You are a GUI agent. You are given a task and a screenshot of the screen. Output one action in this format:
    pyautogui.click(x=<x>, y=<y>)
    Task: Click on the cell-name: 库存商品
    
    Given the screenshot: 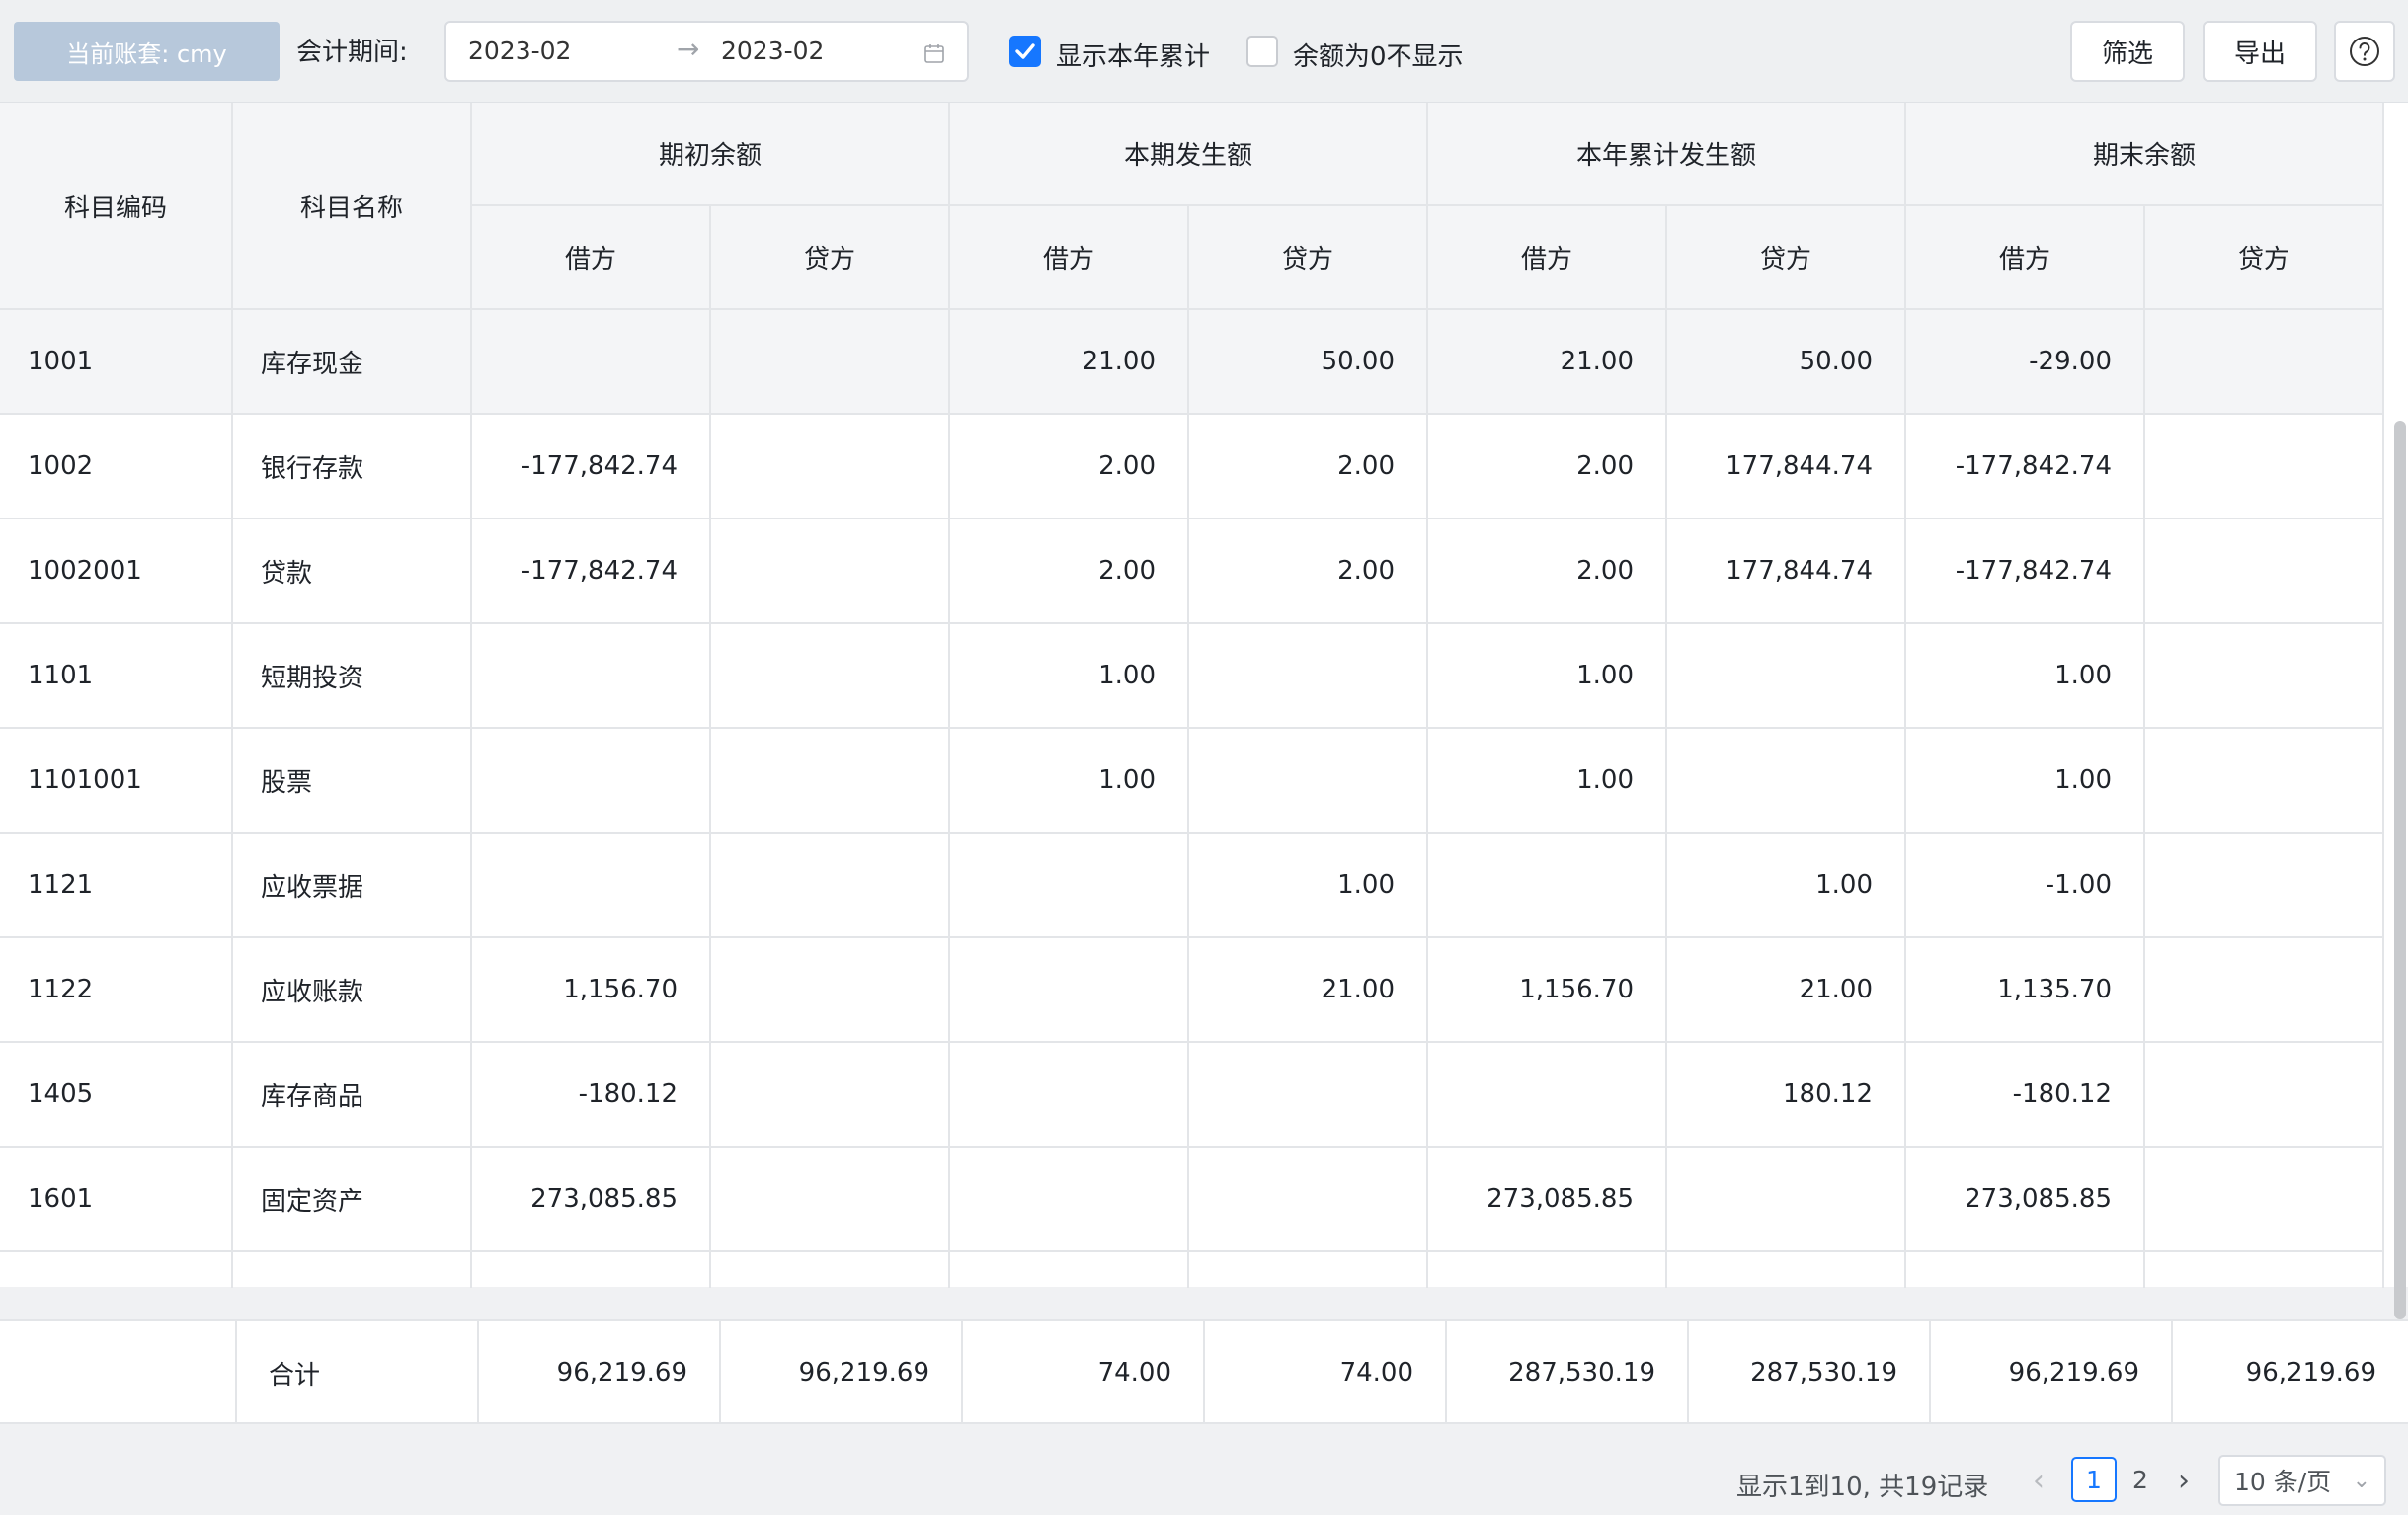 What is the action you would take?
    pyautogui.click(x=352, y=1095)
    